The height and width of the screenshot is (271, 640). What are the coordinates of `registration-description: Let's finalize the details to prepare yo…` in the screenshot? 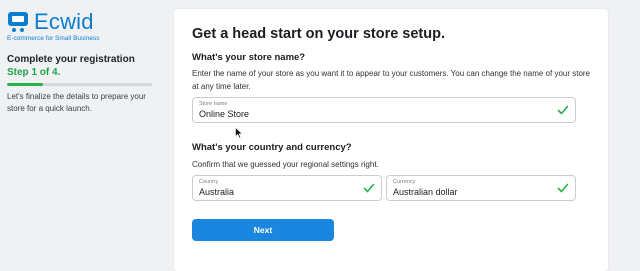 It's located at (76, 102).